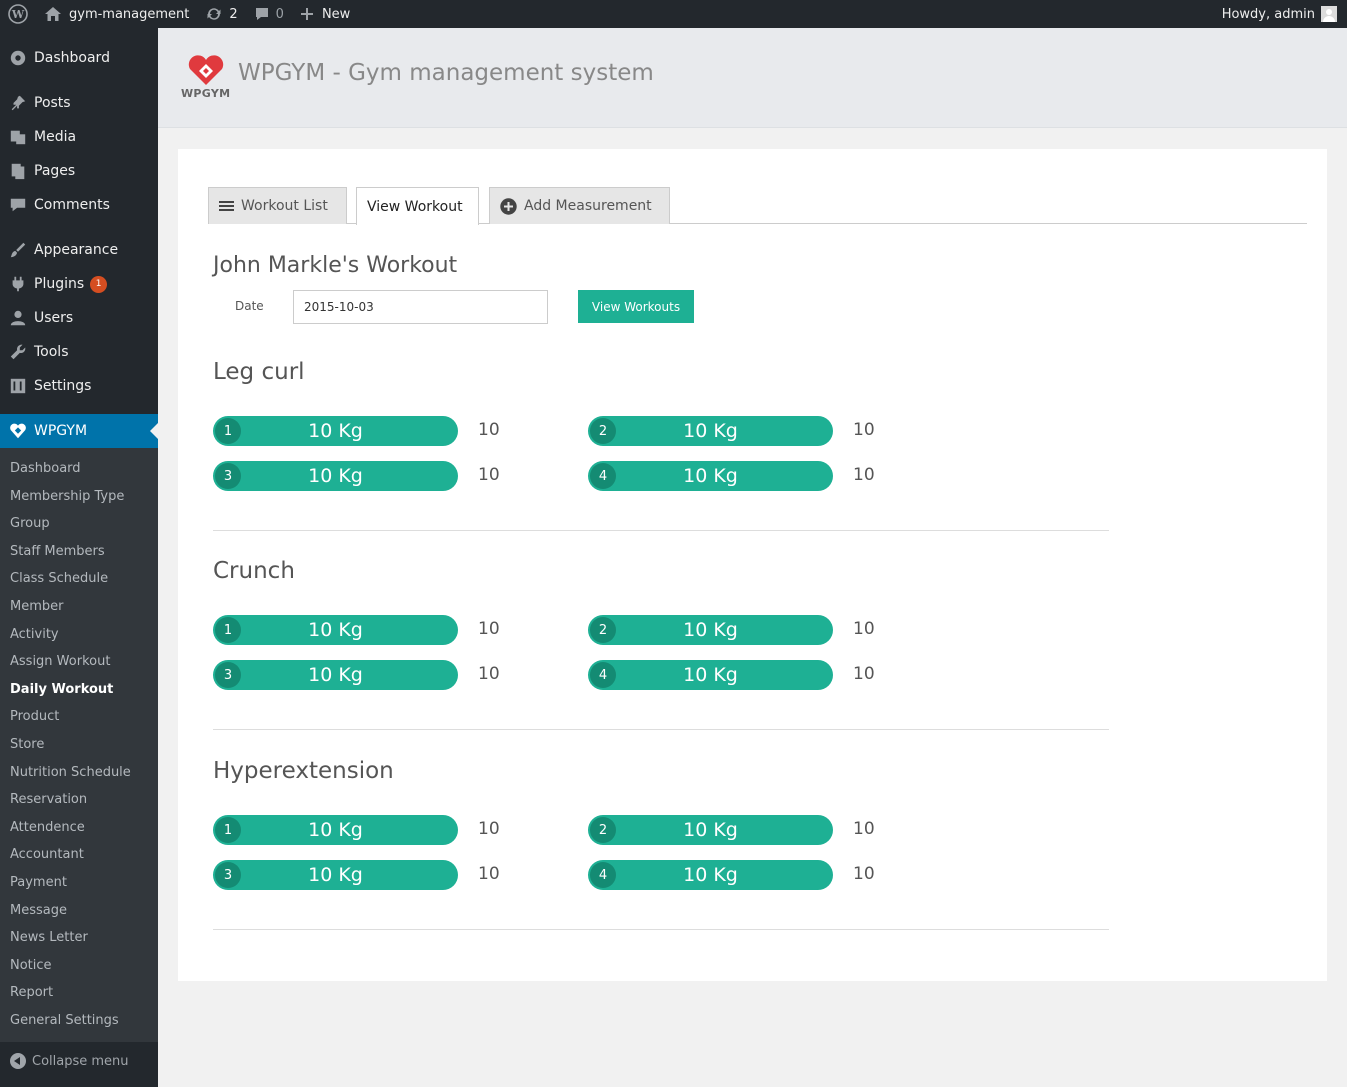 Image resolution: width=1347 pixels, height=1087 pixels. What do you see at coordinates (55, 171) in the screenshot?
I see `sidebar-item-label: Pages` at bounding box center [55, 171].